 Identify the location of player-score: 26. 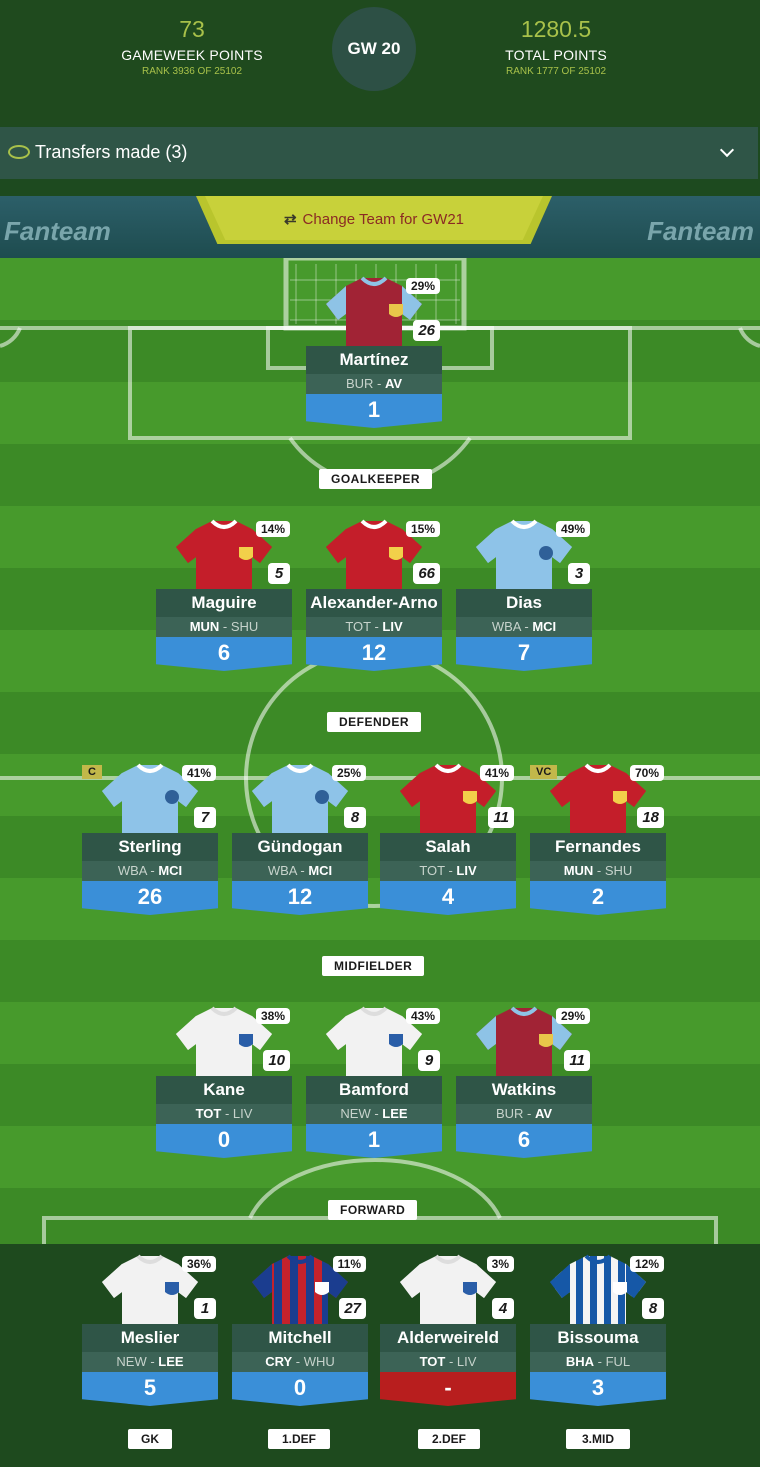
(150, 898).